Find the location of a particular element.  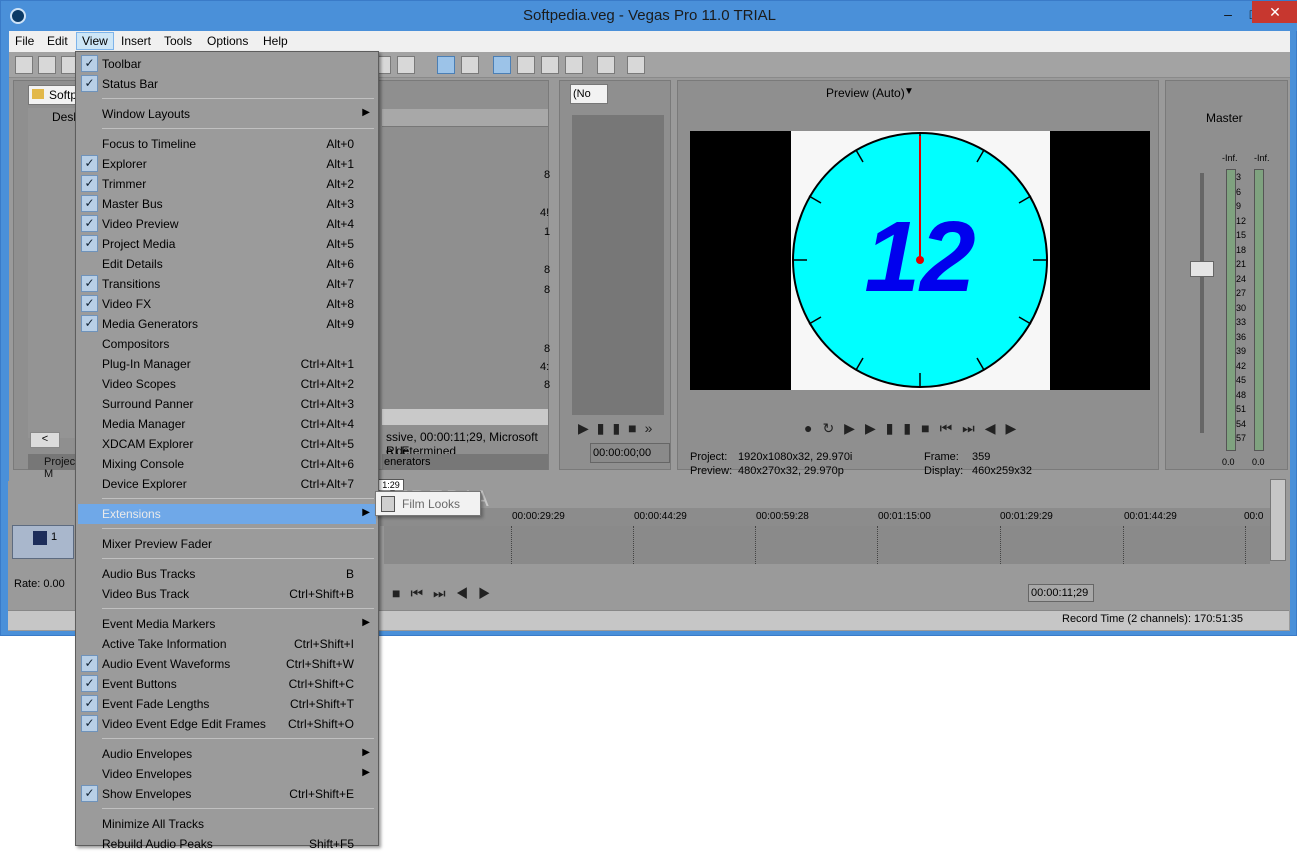

menu-item-edit-details: Edit Details Alt+6 is located at coordinates (227, 264).